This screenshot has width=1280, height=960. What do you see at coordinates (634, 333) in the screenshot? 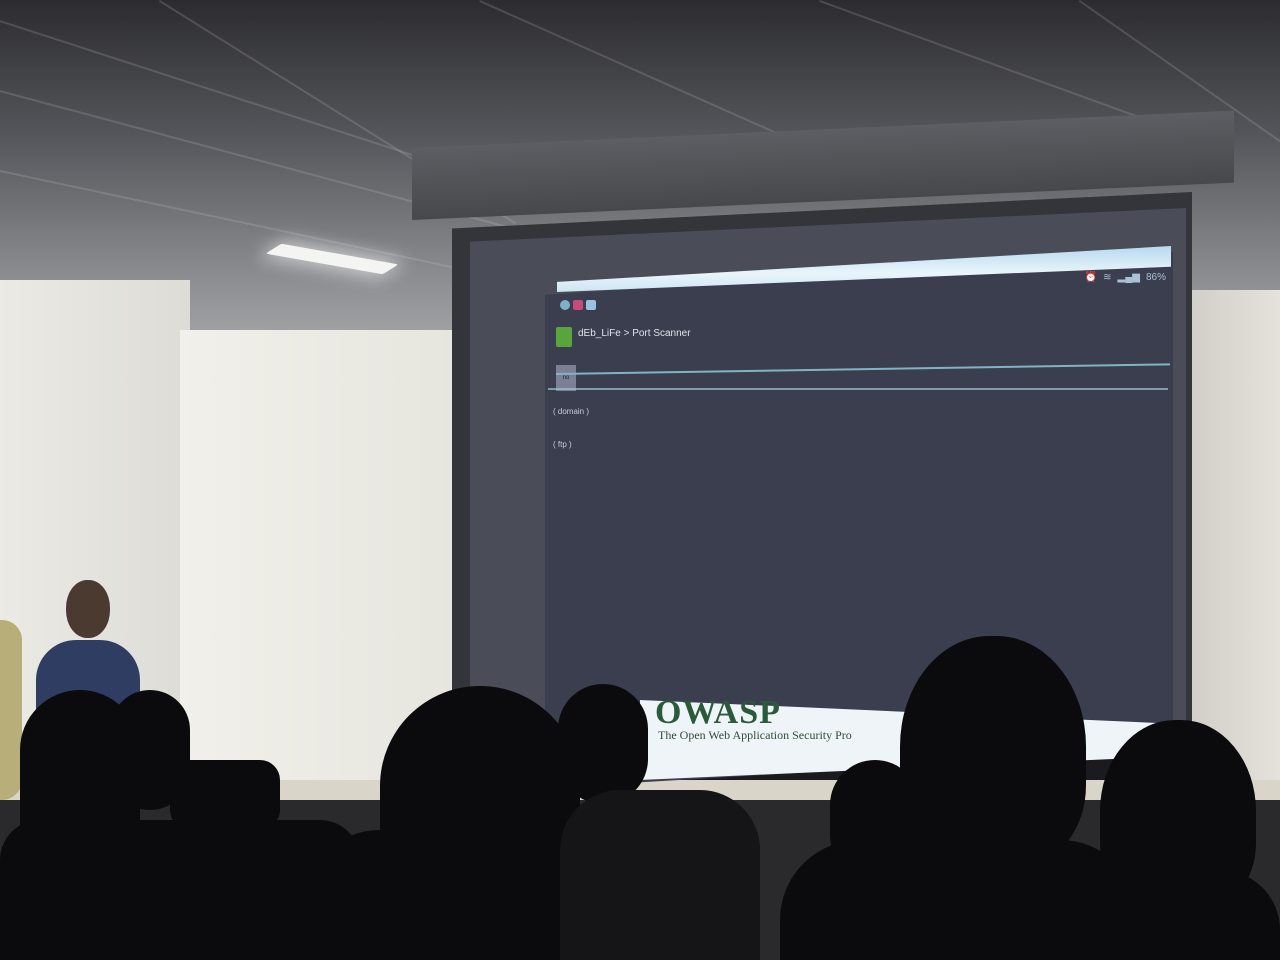
I see `app-title: dEb_LiFe > Port Scanner` at bounding box center [634, 333].